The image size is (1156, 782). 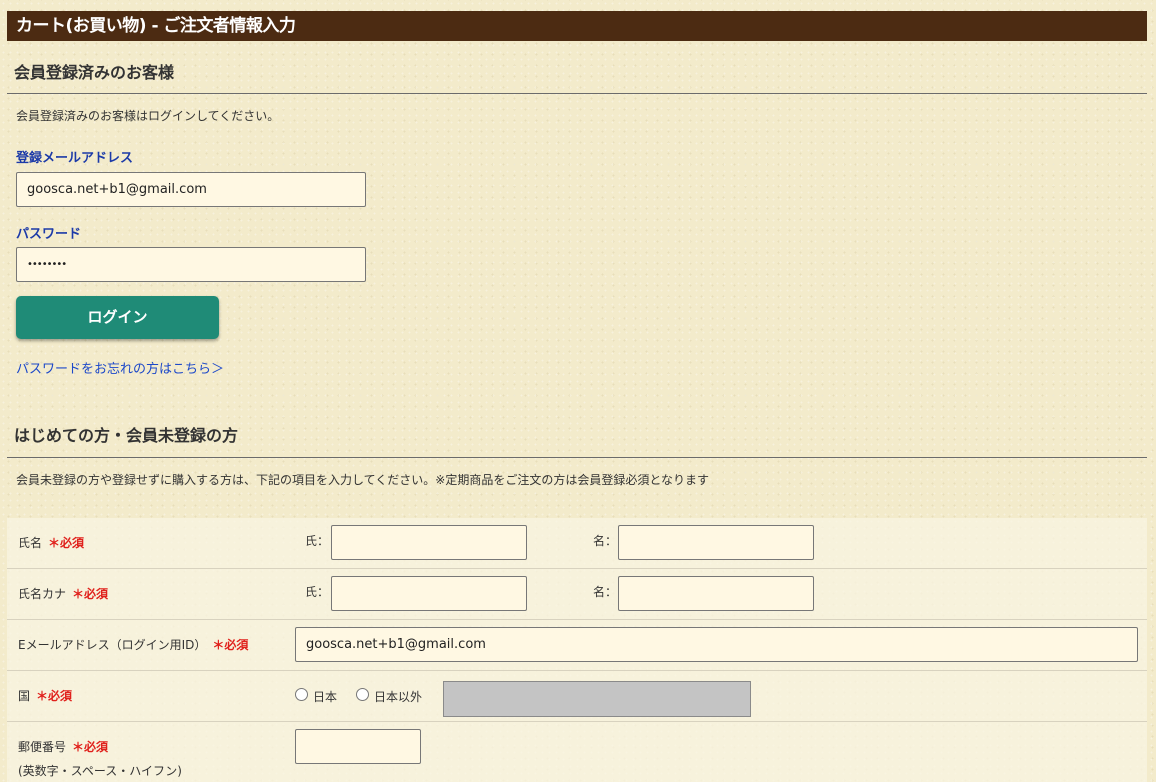 What do you see at coordinates (42, 747) in the screenshot?
I see `postal-label-text: 郵便番号` at bounding box center [42, 747].